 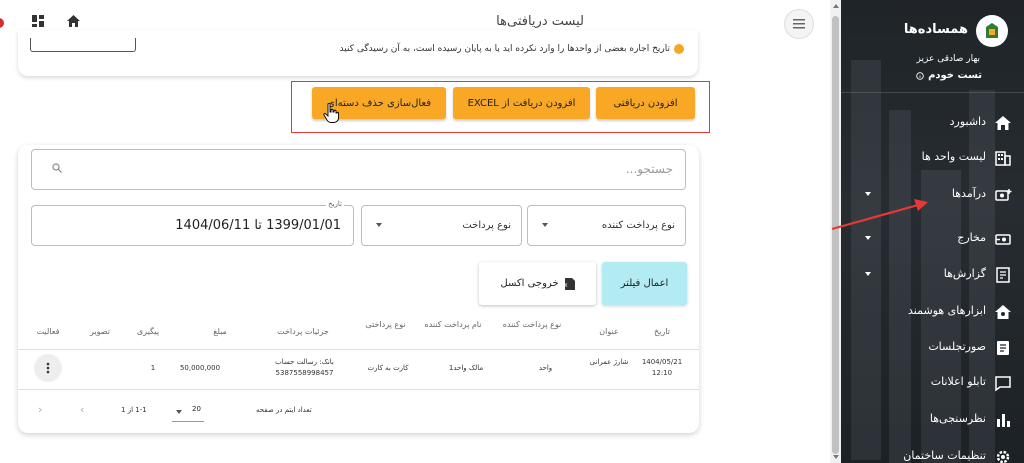 I want to click on col-header-title: عنوان, so click(x=609, y=331).